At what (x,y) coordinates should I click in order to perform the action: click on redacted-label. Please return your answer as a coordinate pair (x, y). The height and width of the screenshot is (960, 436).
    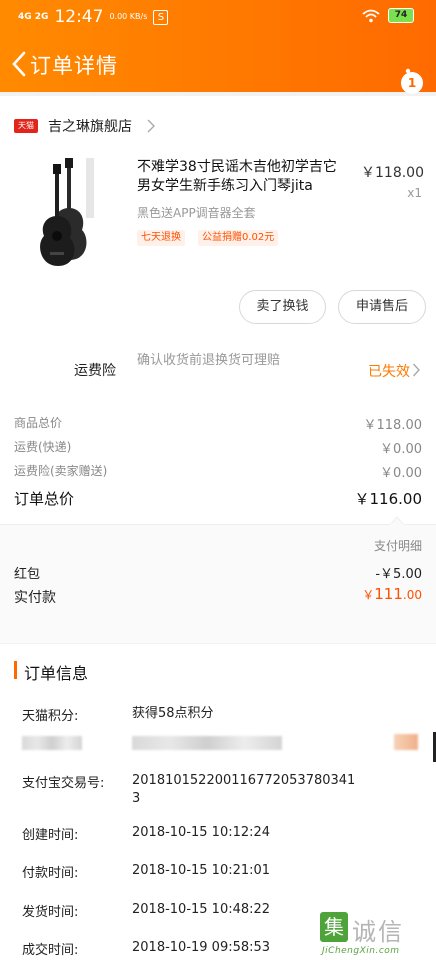
    Looking at the image, I should click on (52, 743).